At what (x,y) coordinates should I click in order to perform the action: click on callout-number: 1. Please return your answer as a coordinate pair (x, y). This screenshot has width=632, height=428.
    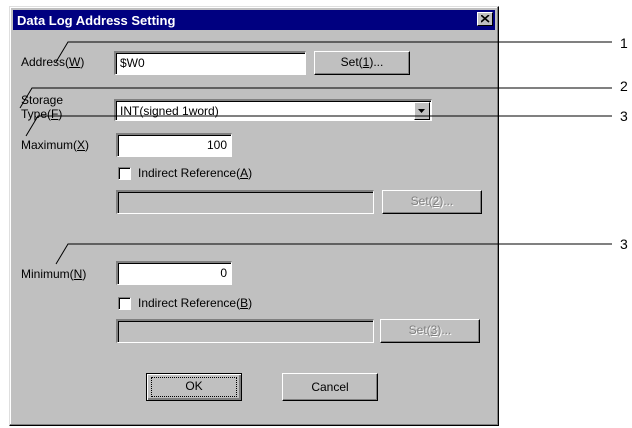
    Looking at the image, I should click on (624, 43).